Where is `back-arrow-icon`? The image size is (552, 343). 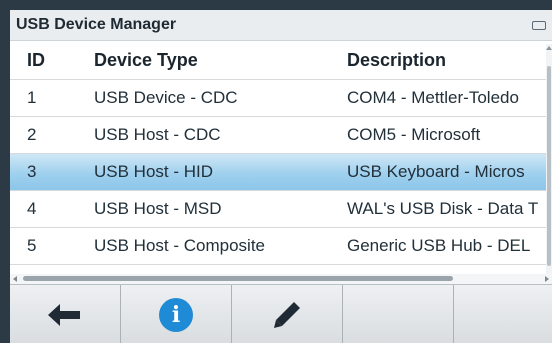
back-arrow-icon is located at coordinates (64, 314).